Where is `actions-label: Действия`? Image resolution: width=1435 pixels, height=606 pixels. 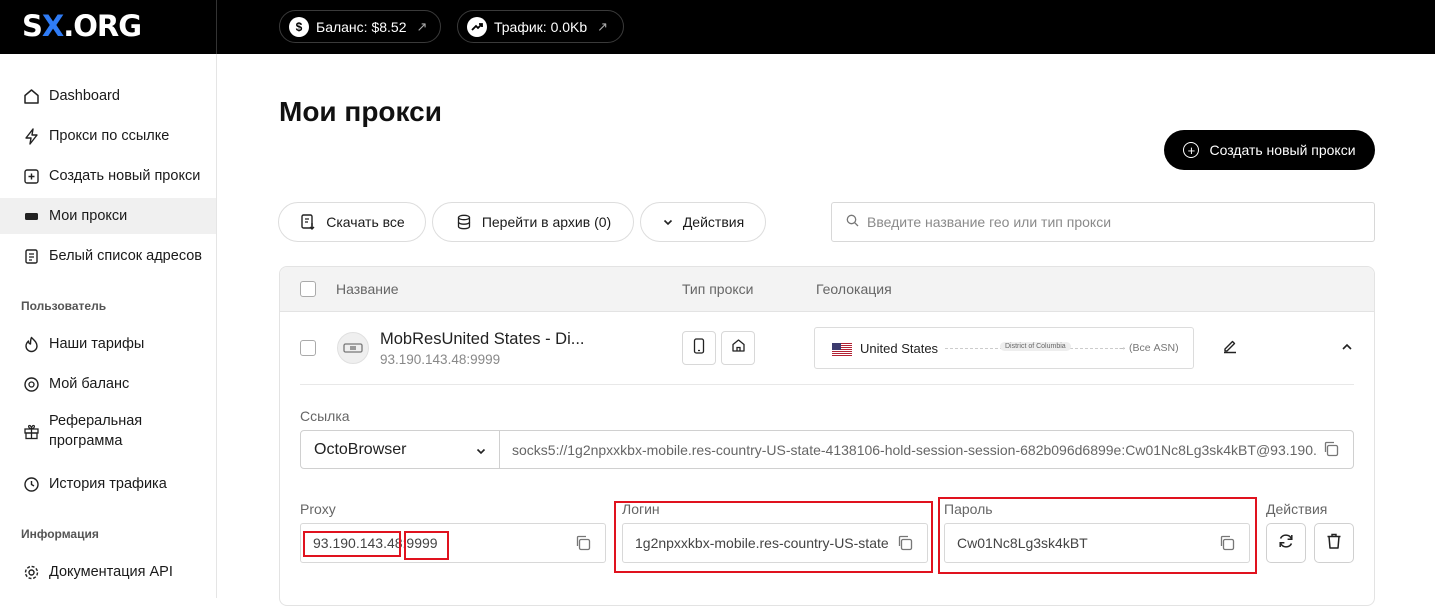
actions-label: Действия is located at coordinates (713, 222).